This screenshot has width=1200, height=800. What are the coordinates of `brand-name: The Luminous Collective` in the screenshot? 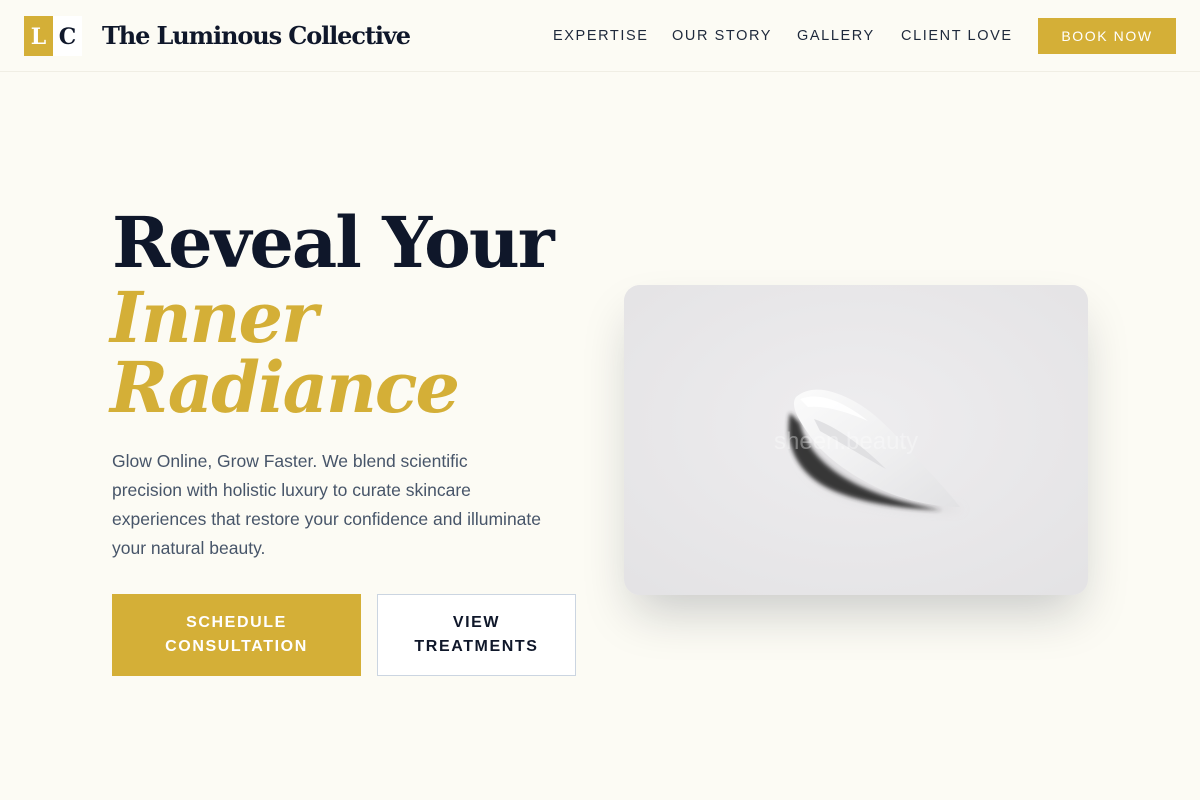 It's located at (256, 36).